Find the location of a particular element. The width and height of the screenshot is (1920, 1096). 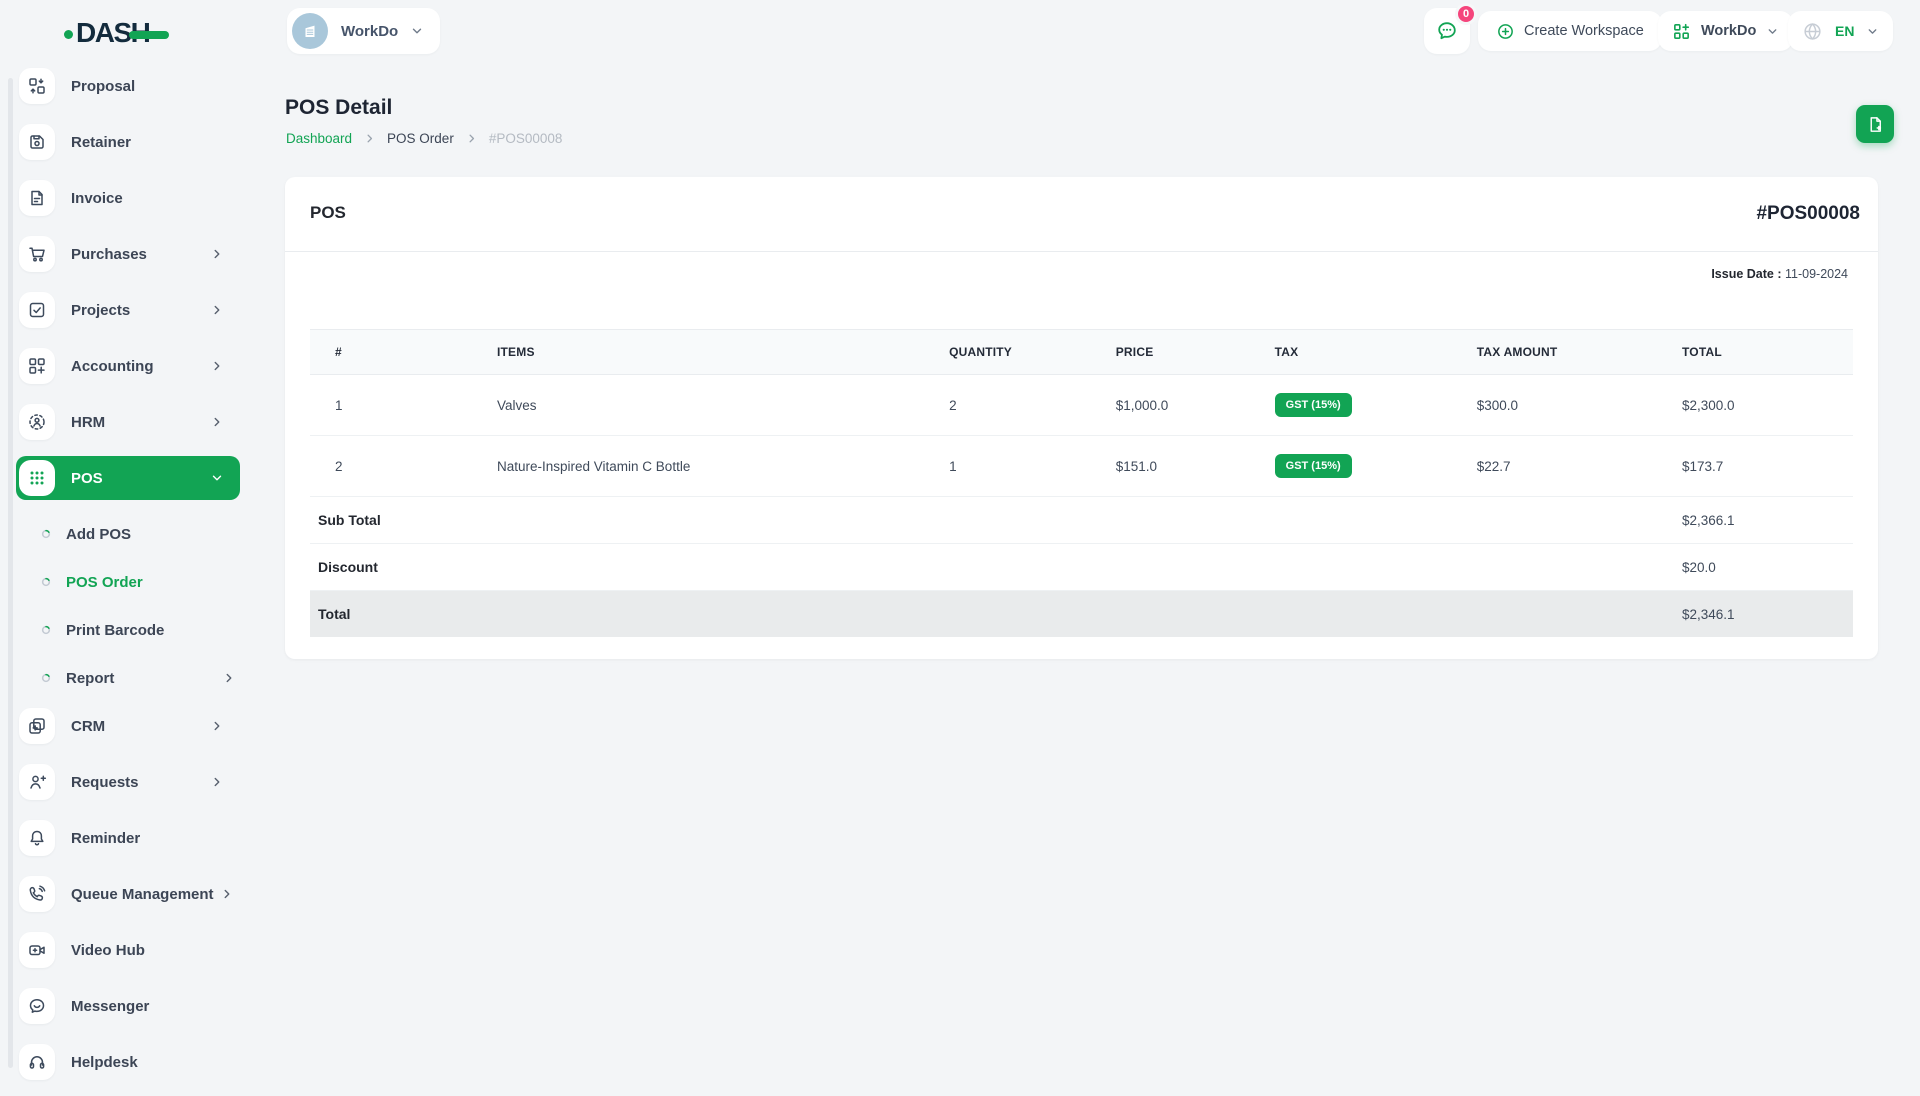

sidebar-item-reminder: Reminder is located at coordinates (128, 838).